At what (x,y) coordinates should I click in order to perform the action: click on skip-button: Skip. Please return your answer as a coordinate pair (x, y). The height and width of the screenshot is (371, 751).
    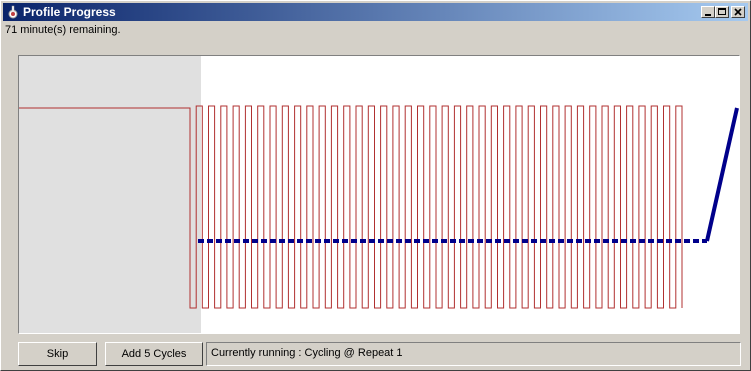
    Looking at the image, I should click on (57, 354).